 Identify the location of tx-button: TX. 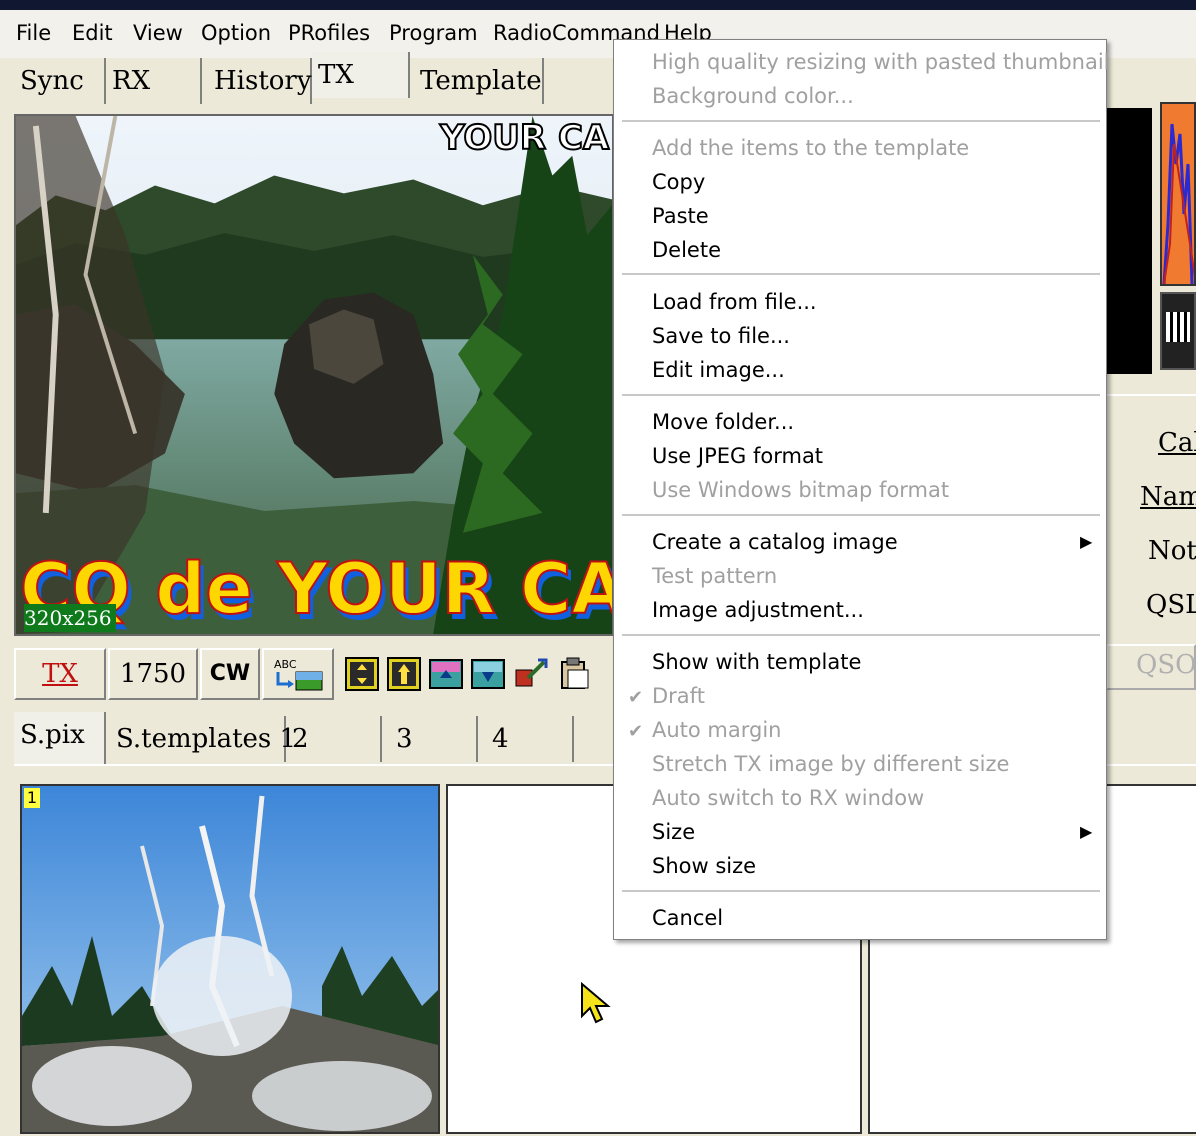
(60, 674).